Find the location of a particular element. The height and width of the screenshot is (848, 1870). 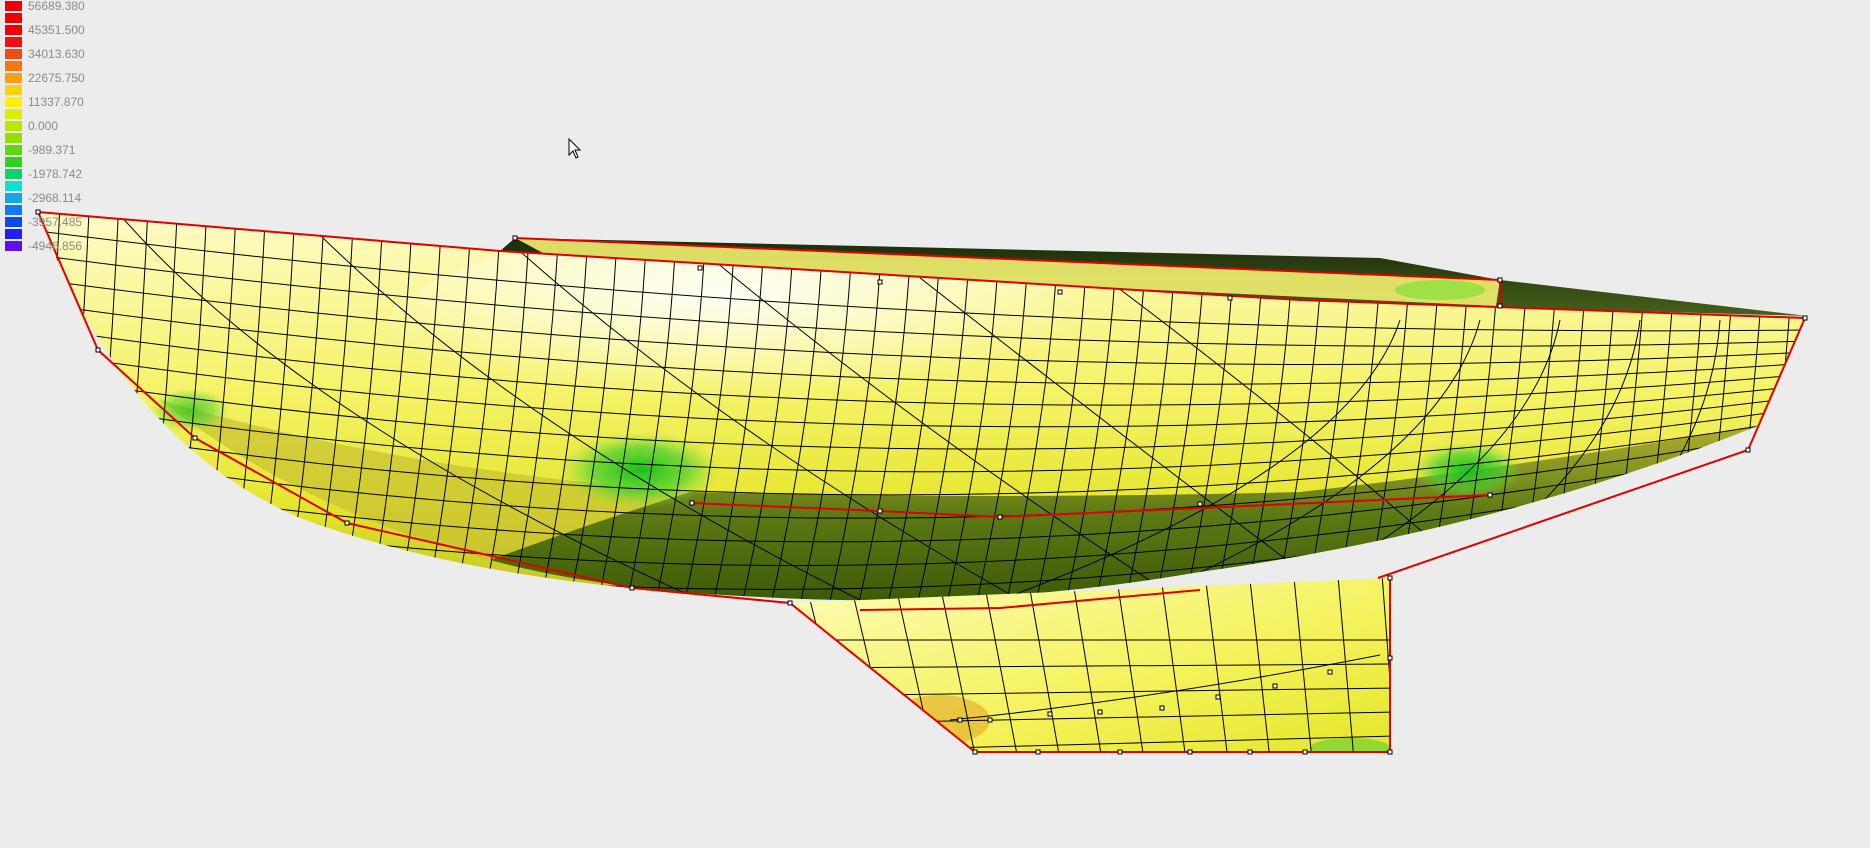

legend-value-label: 22675.750 is located at coordinates (56, 78).